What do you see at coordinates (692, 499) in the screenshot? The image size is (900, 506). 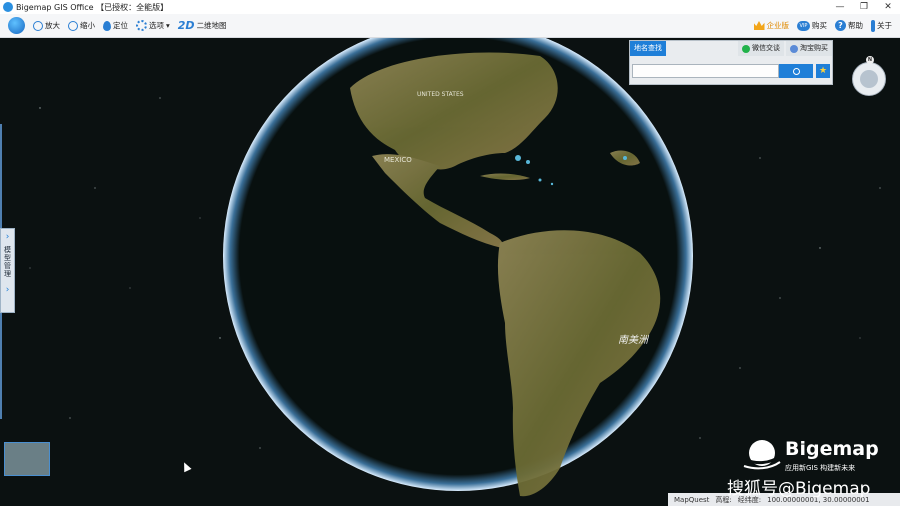 I see `map-provider: MapQuest` at bounding box center [692, 499].